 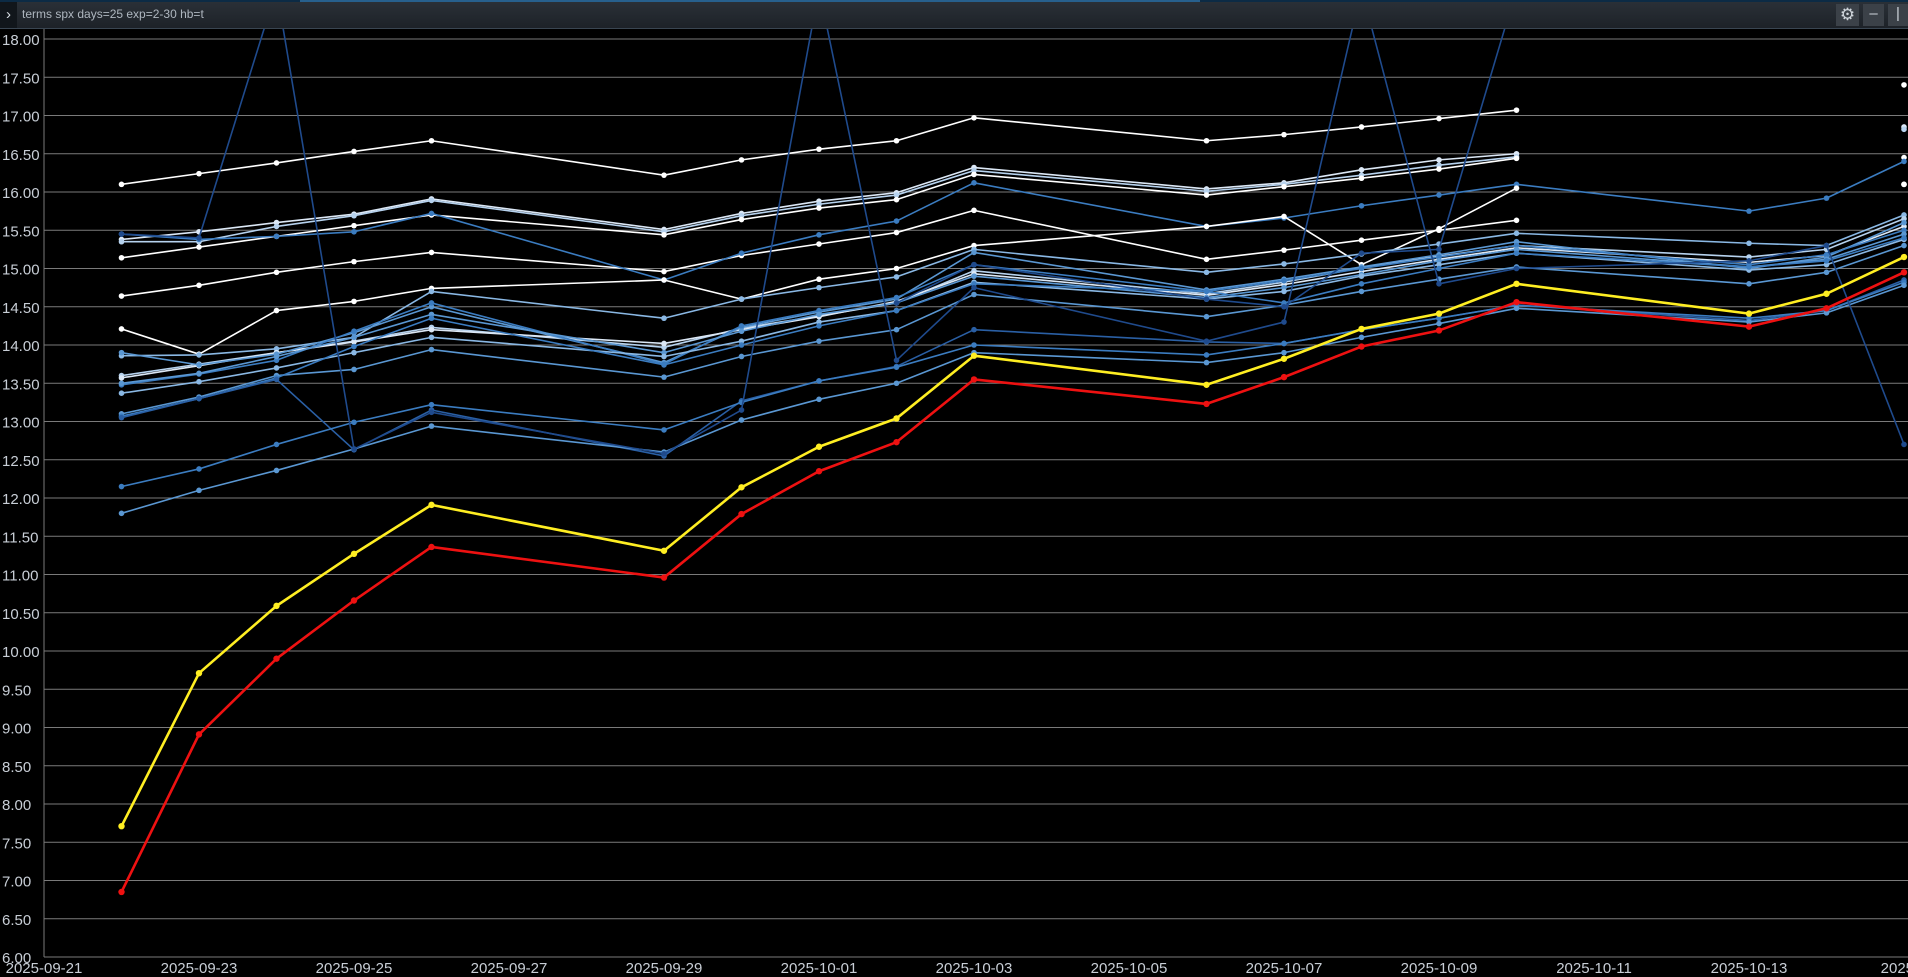 I want to click on y-tick-label: 7.00, so click(x=16, y=882).